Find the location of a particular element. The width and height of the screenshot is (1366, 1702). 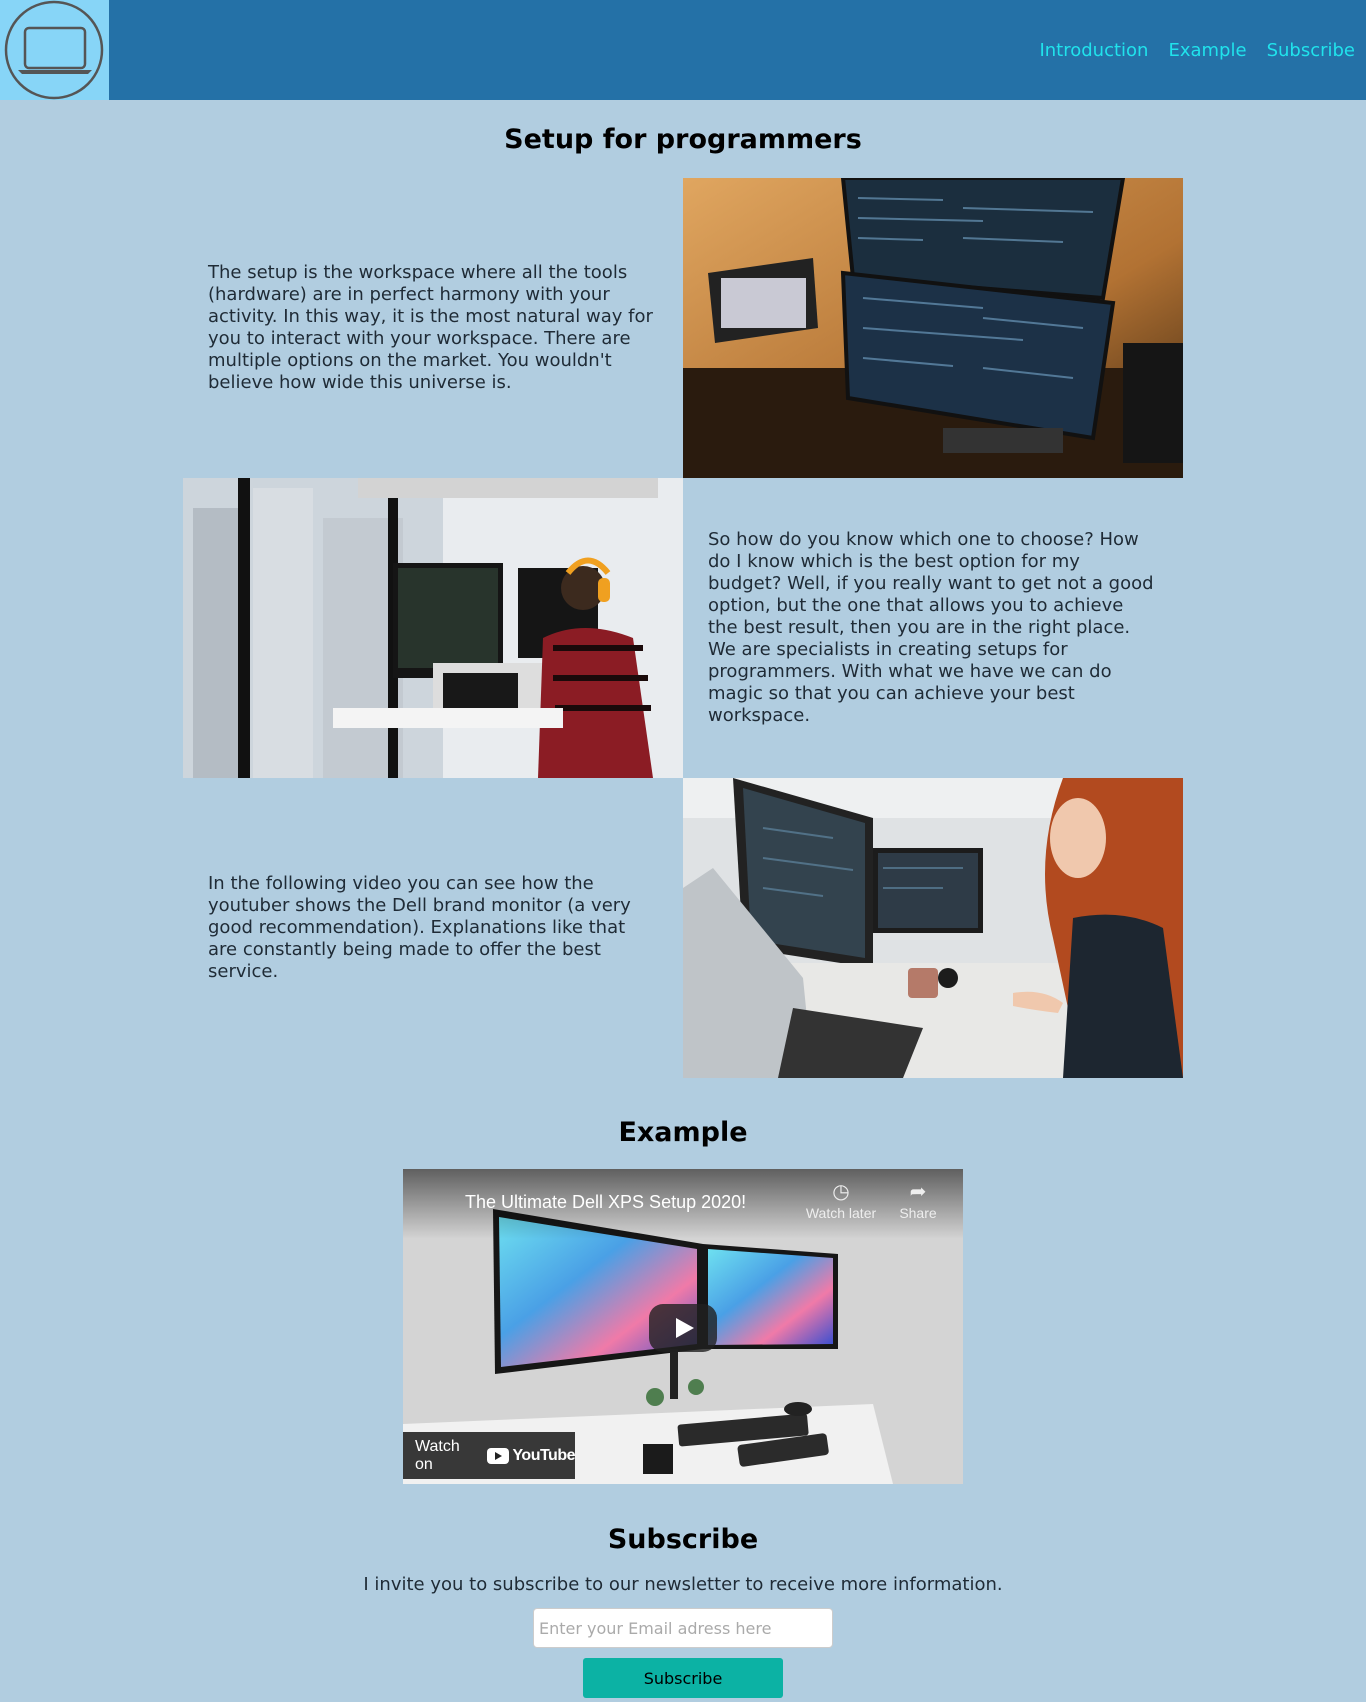

video-title: The Ultimate Dell XPS Setup 2020! is located at coordinates (605, 1202).